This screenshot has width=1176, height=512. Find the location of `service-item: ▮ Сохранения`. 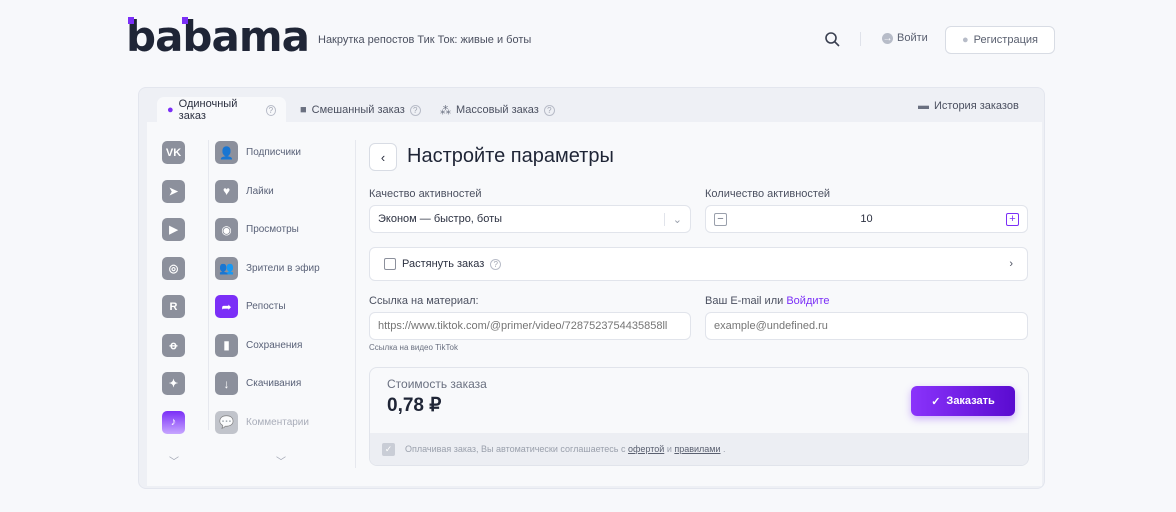

service-item: ▮ Сохранения is located at coordinates (259, 345).